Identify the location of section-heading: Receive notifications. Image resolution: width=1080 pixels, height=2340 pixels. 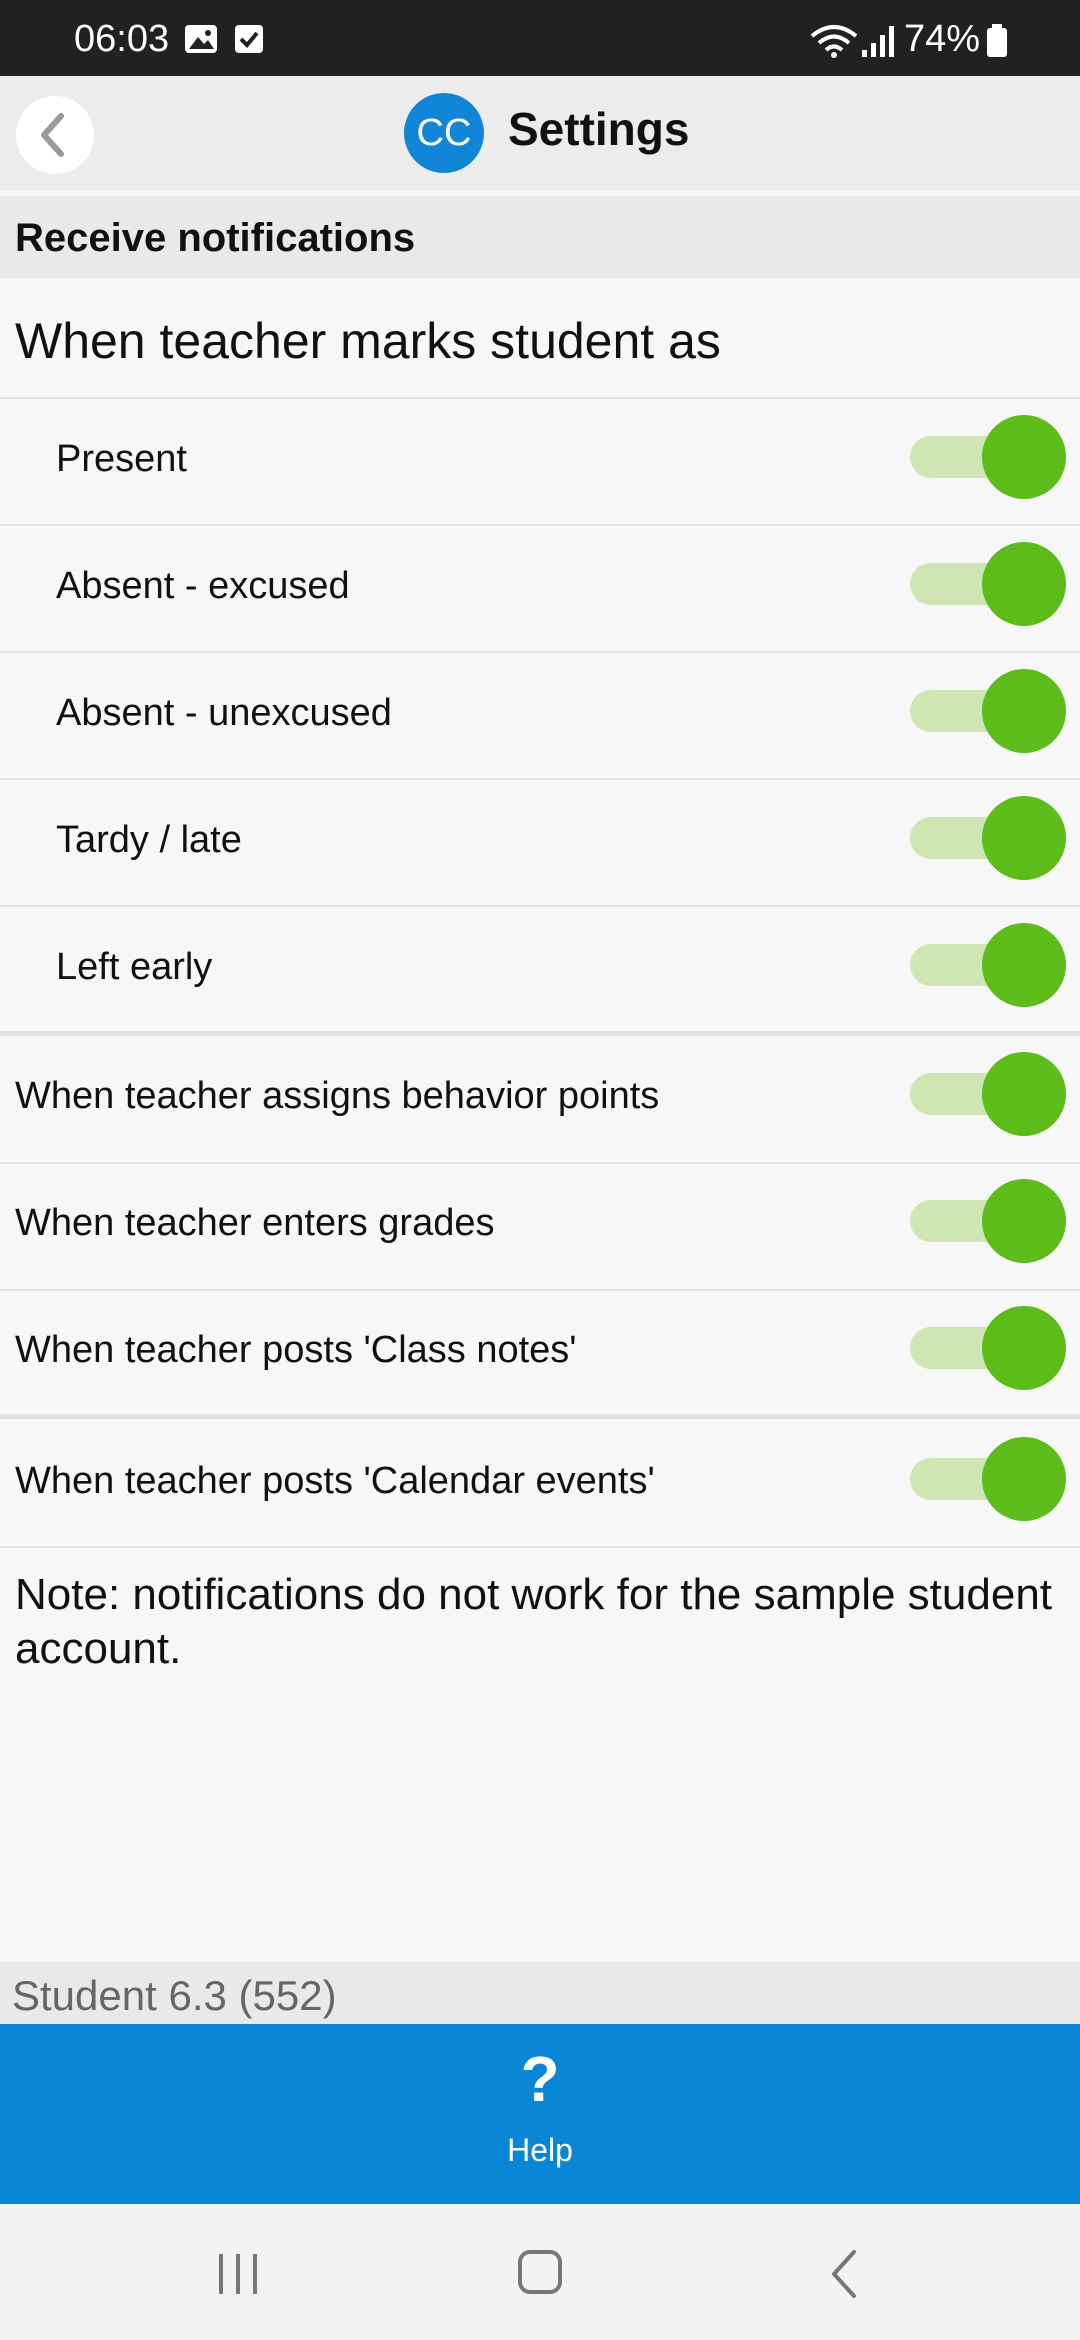
(540, 237).